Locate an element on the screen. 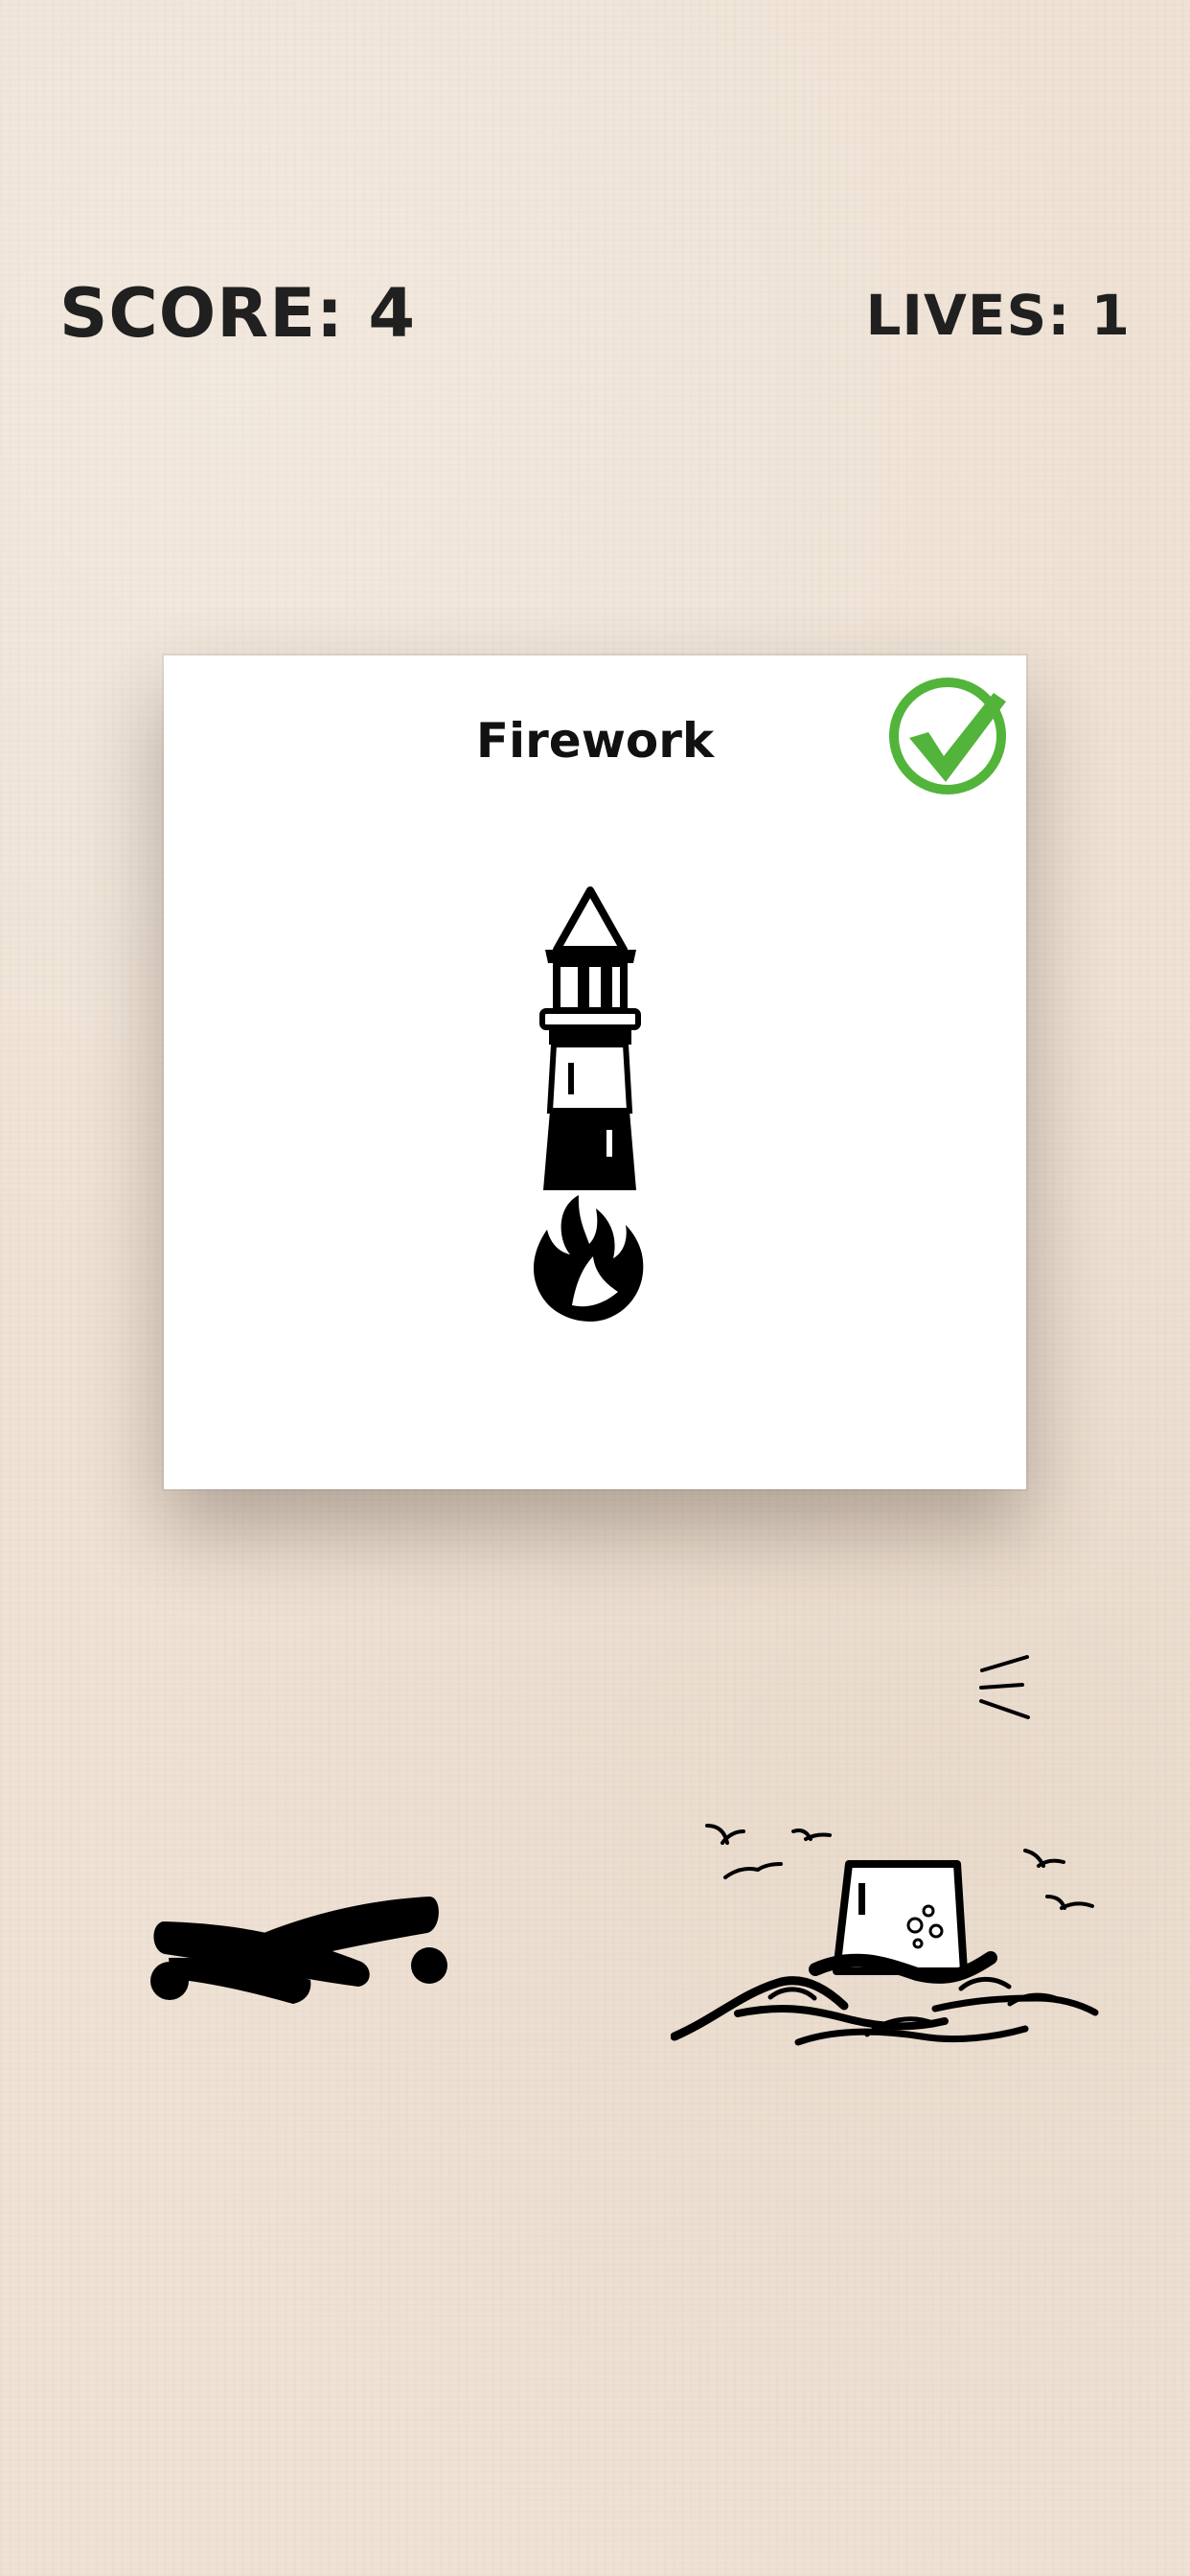 The image size is (1190, 2576). score-label: SCORE: 4 is located at coordinates (238, 313).